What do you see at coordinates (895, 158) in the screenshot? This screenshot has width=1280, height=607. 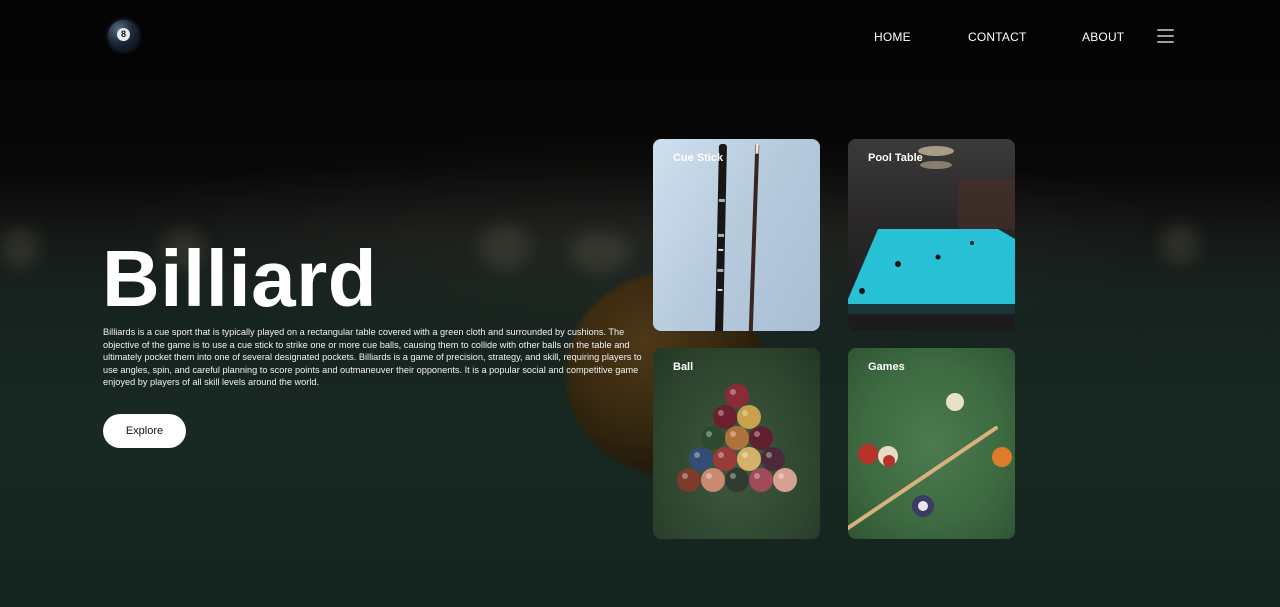 I see `card-label: Pool Table` at bounding box center [895, 158].